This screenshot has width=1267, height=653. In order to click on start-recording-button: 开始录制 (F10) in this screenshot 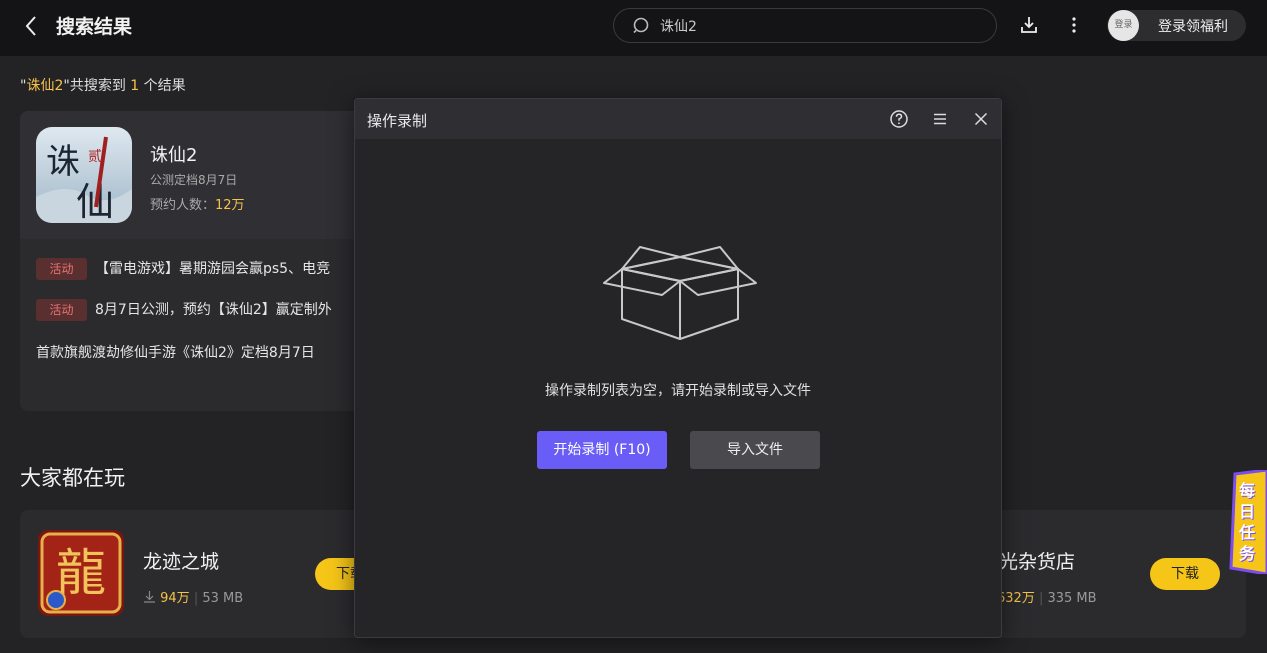, I will do `click(602, 450)`.